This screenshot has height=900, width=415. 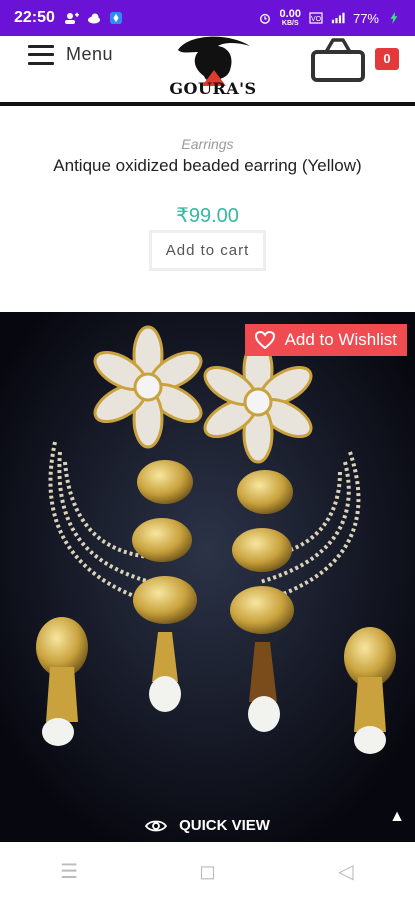 What do you see at coordinates (34, 17) in the screenshot?
I see `status-time: 22:50` at bounding box center [34, 17].